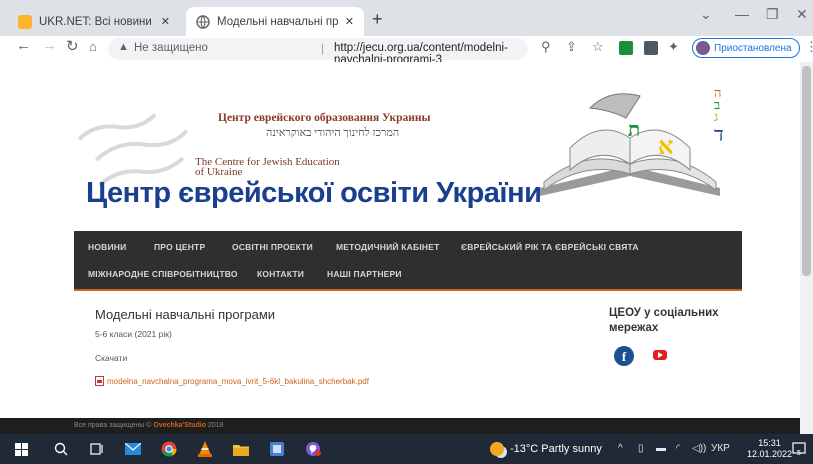 The image size is (813, 464). I want to click on extension-green-icon, so click(626, 48).